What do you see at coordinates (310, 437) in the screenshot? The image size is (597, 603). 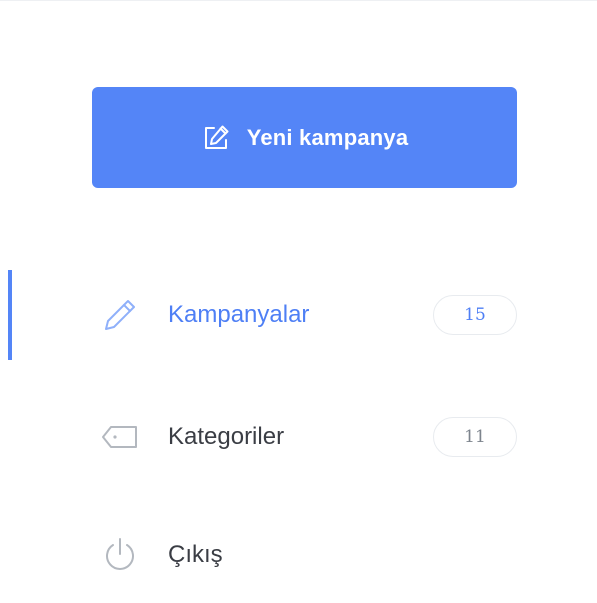 I see `sidebar-item-categories: Kategoriler 11` at bounding box center [310, 437].